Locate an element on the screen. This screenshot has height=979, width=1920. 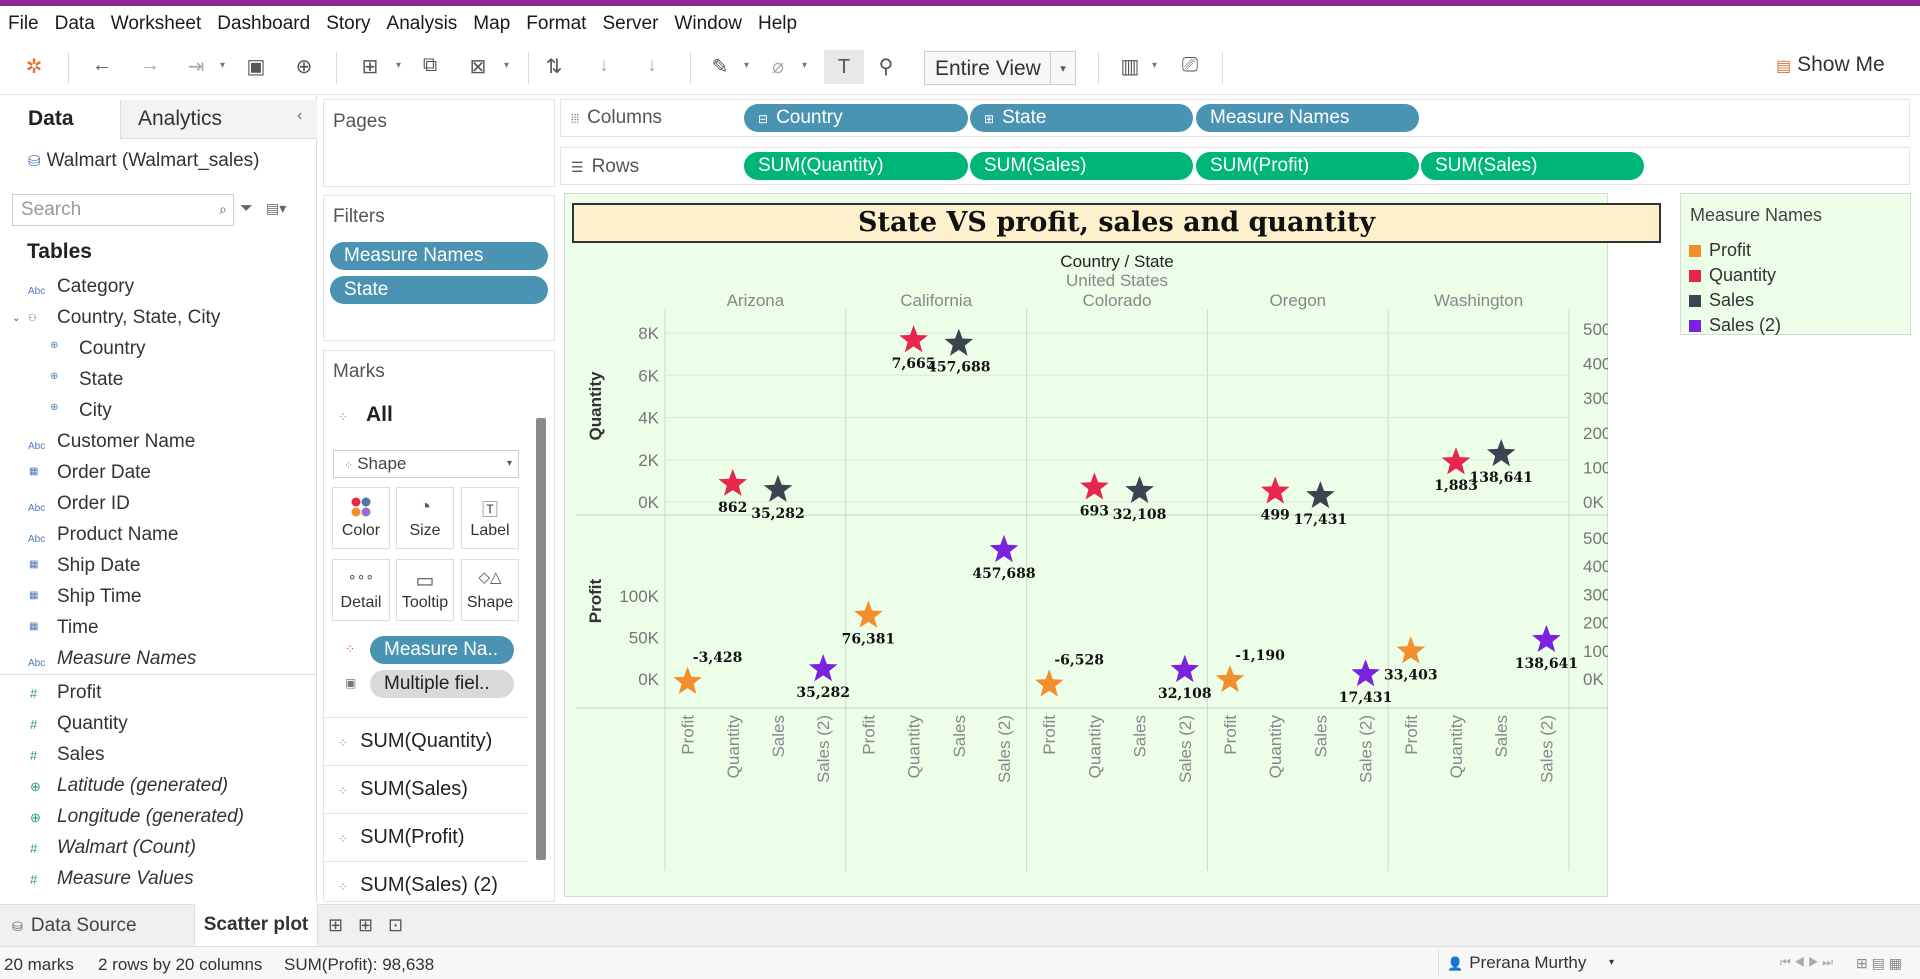
menu-story: Story is located at coordinates (348, 24).